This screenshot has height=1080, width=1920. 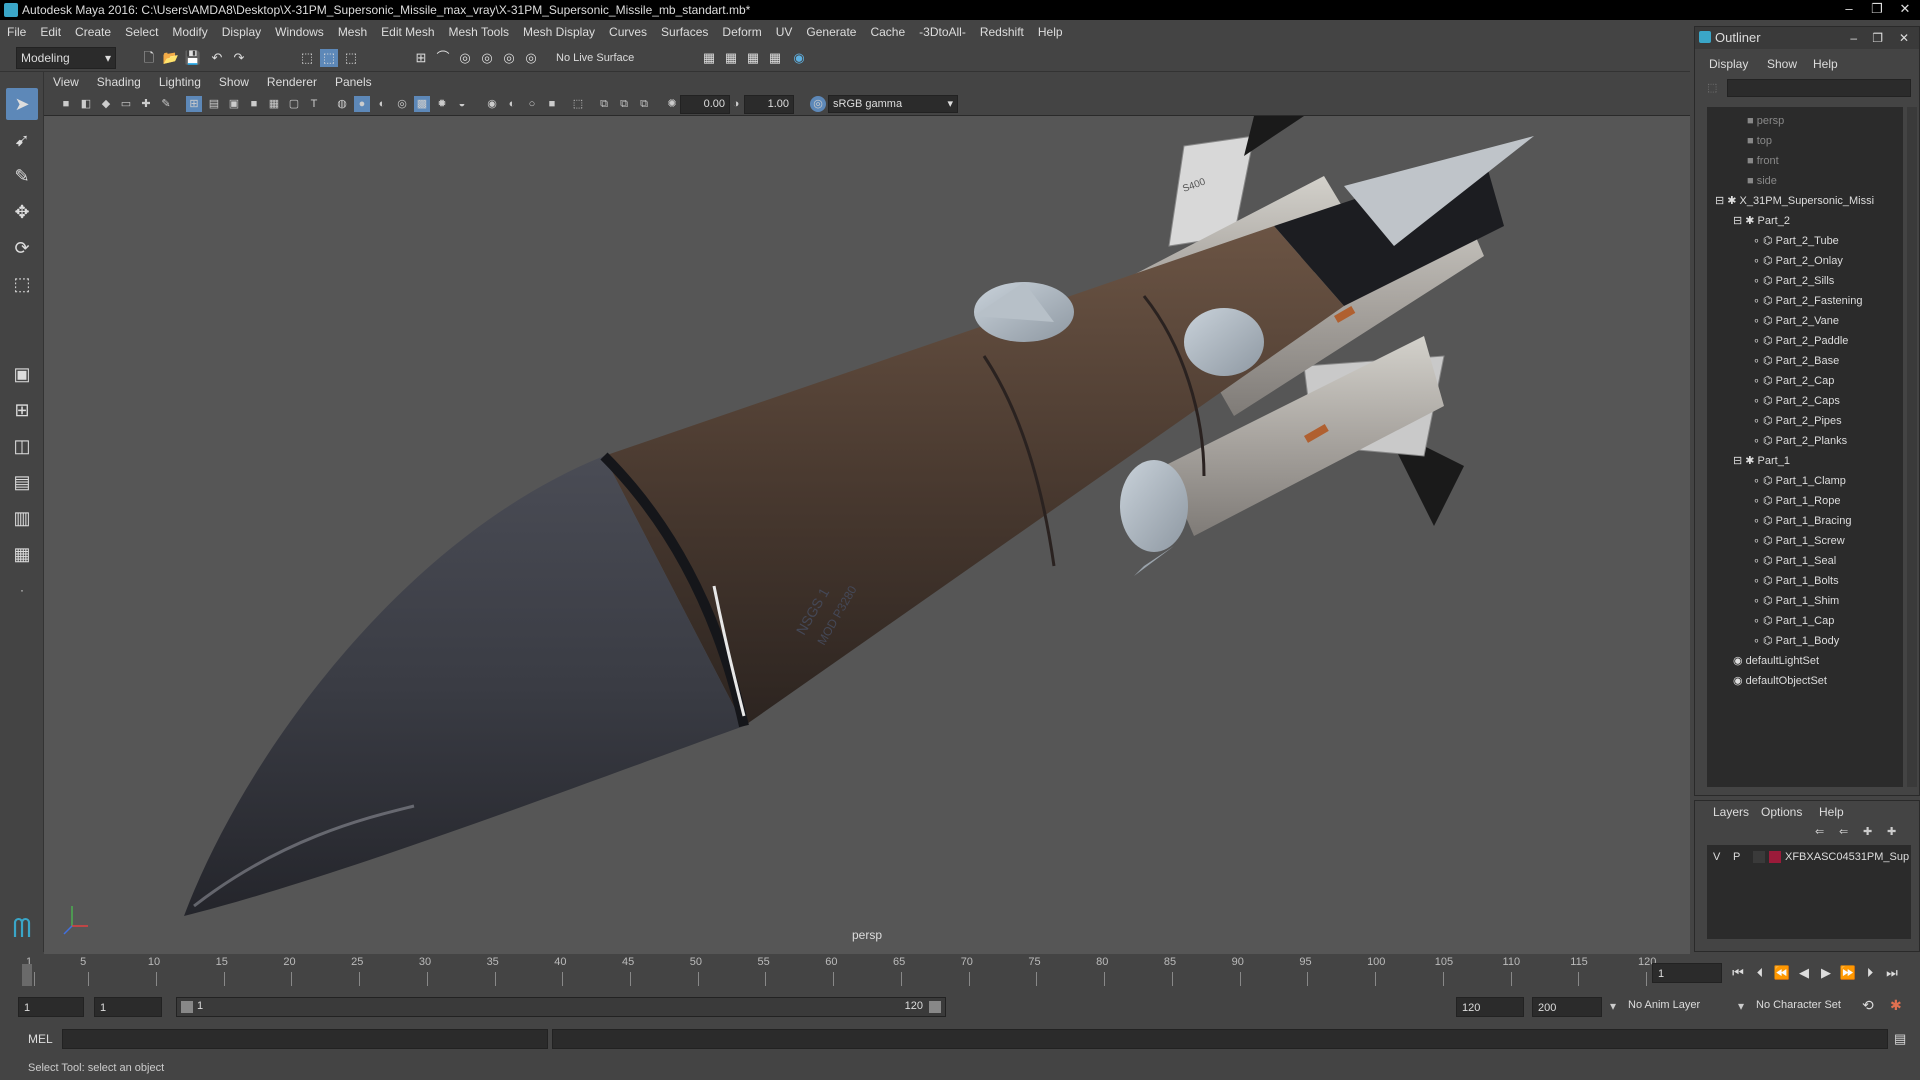 What do you see at coordinates (1843, 831) in the screenshot?
I see `move-layer-down-icon: ⇐` at bounding box center [1843, 831].